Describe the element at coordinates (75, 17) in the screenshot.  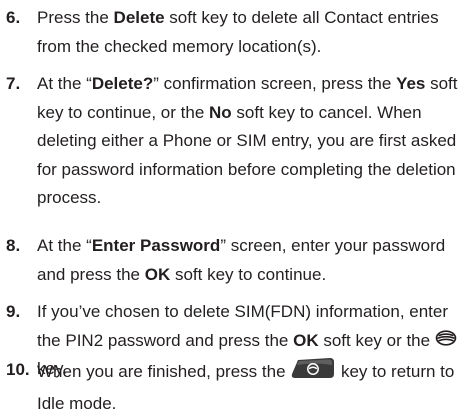
I see `text-run: Press the` at that location.